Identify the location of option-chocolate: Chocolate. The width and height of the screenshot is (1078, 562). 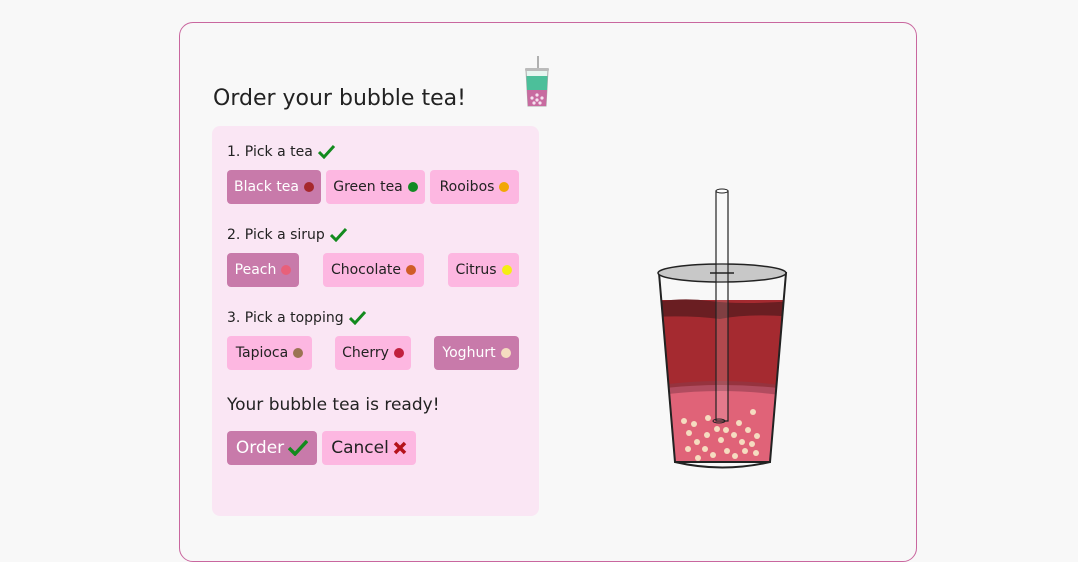
(373, 270).